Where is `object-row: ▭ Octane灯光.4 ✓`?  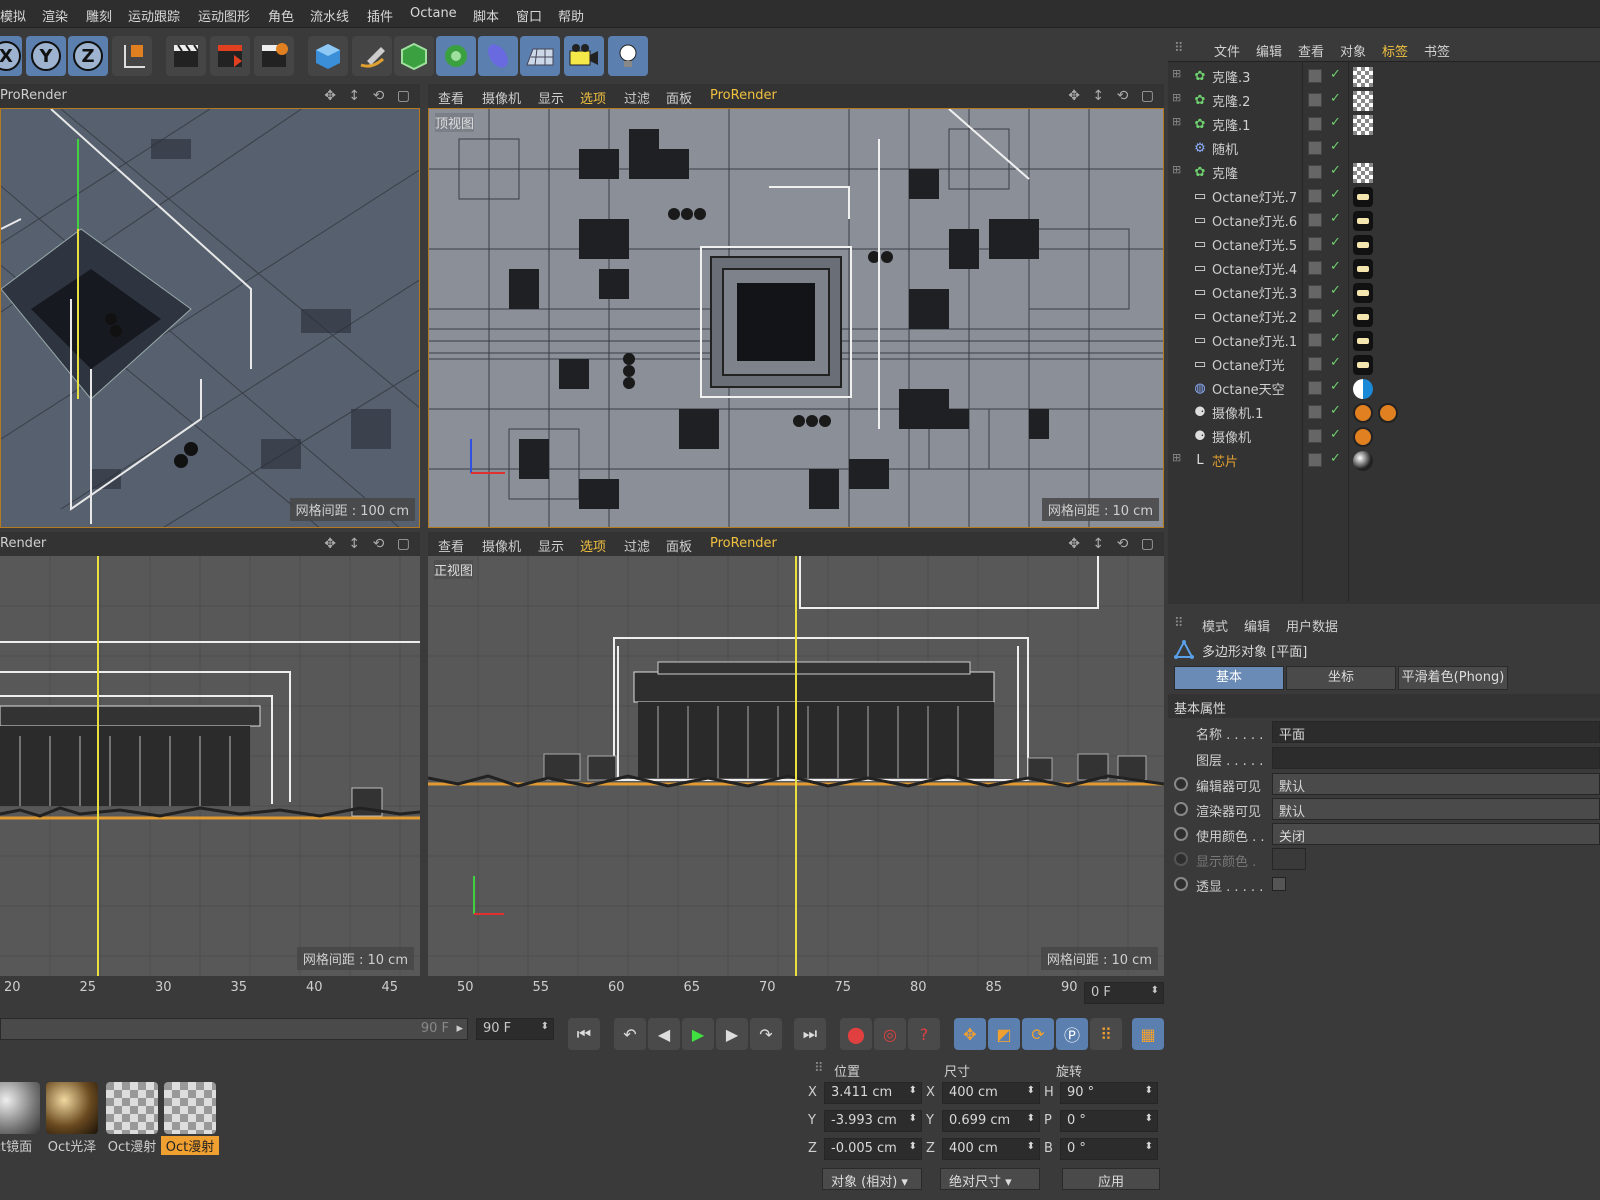 object-row: ▭ Octane灯光.4 ✓ is located at coordinates (1384, 268).